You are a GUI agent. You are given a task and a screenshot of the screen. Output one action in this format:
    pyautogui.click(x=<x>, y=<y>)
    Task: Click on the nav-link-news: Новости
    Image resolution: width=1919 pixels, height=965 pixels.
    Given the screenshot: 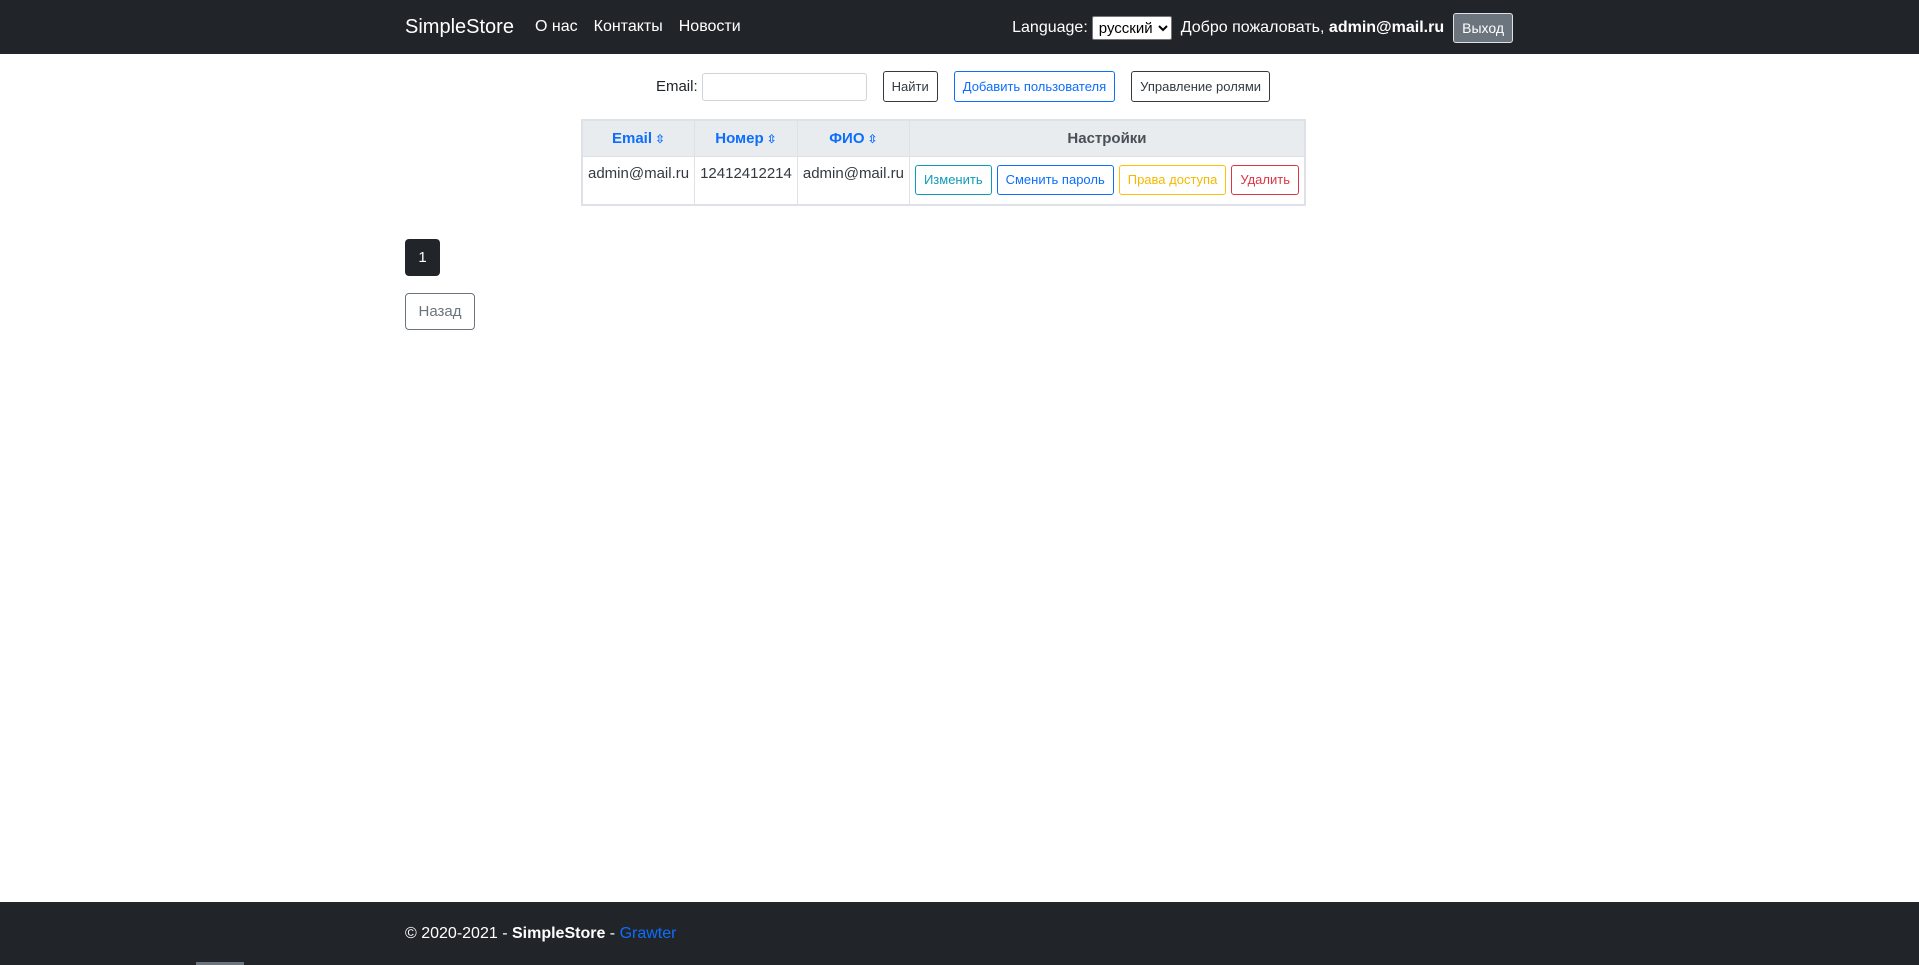 What is the action you would take?
    pyautogui.click(x=710, y=27)
    